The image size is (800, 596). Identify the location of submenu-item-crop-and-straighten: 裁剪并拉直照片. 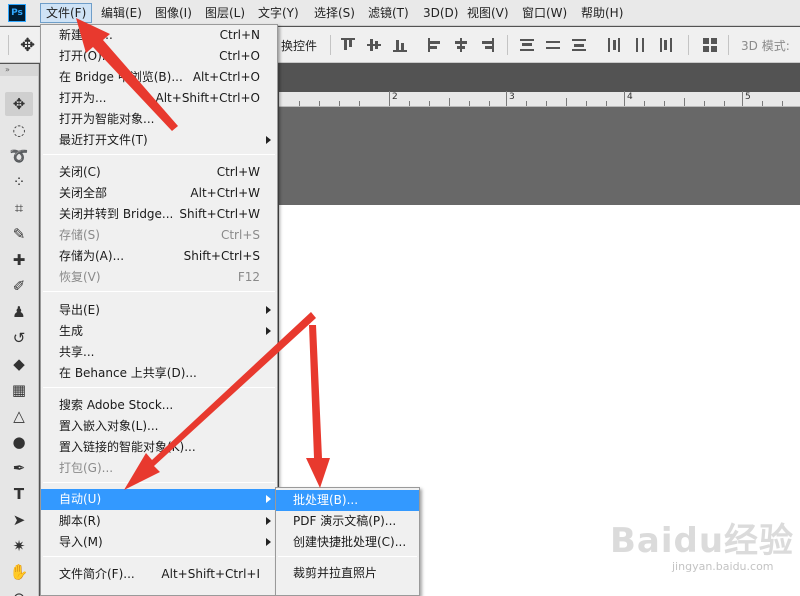
(347, 573).